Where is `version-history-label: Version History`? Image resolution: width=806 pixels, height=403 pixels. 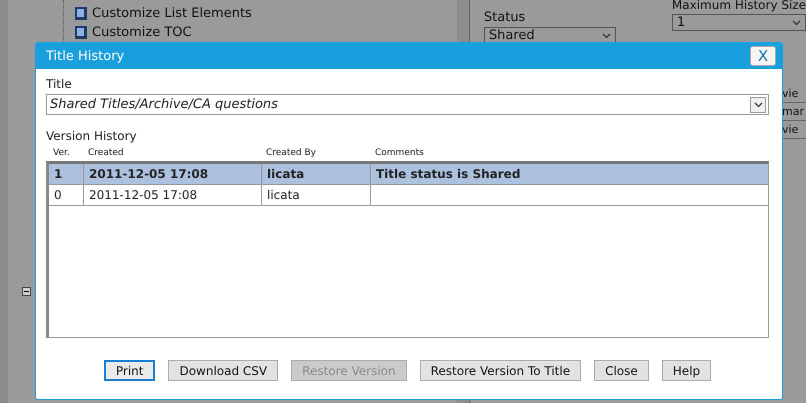 version-history-label: Version History is located at coordinates (92, 136).